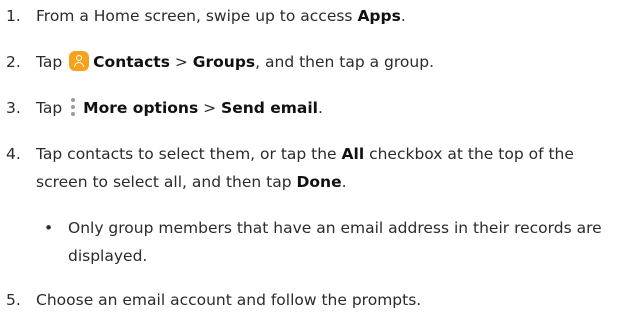  I want to click on done-label: Done, so click(319, 182).